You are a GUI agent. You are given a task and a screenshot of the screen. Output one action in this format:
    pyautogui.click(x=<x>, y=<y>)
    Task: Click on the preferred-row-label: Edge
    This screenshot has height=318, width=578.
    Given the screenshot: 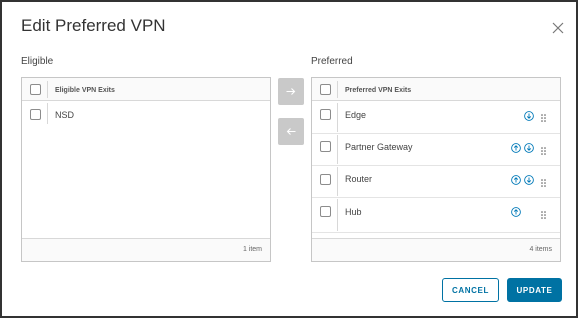 What is the action you would take?
    pyautogui.click(x=356, y=115)
    